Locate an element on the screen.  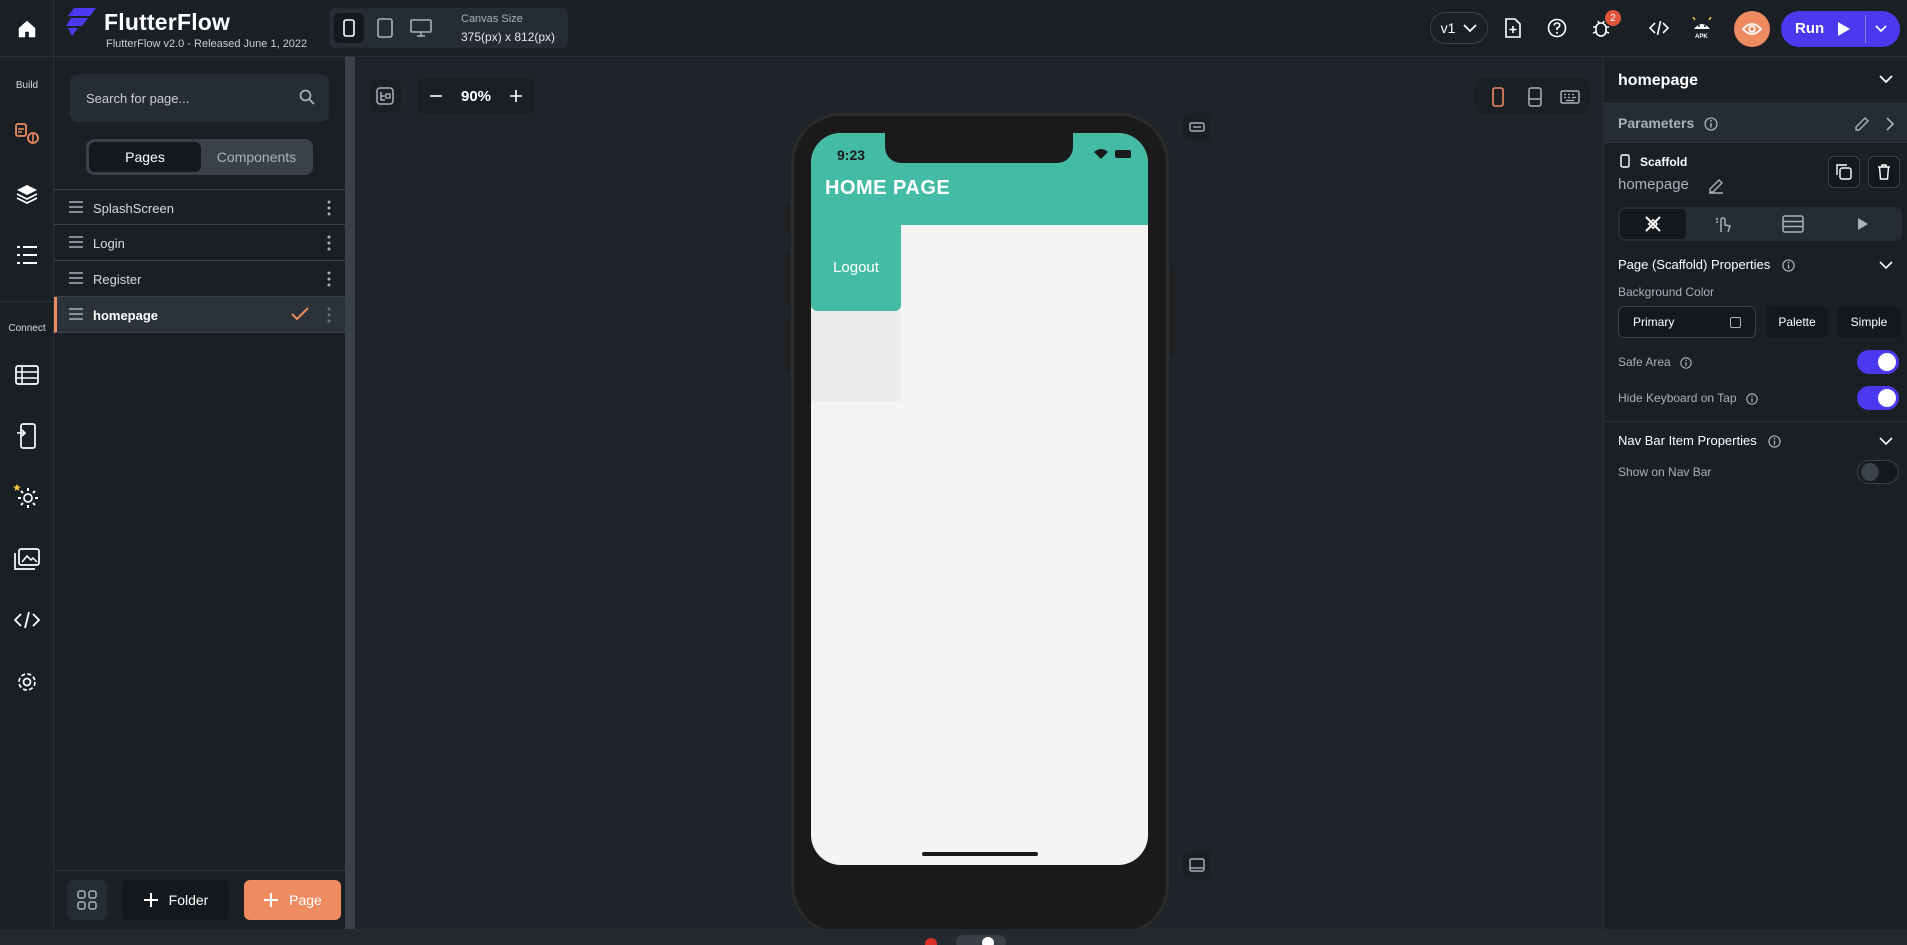
apk-label: APK is located at coordinates (1701, 37).